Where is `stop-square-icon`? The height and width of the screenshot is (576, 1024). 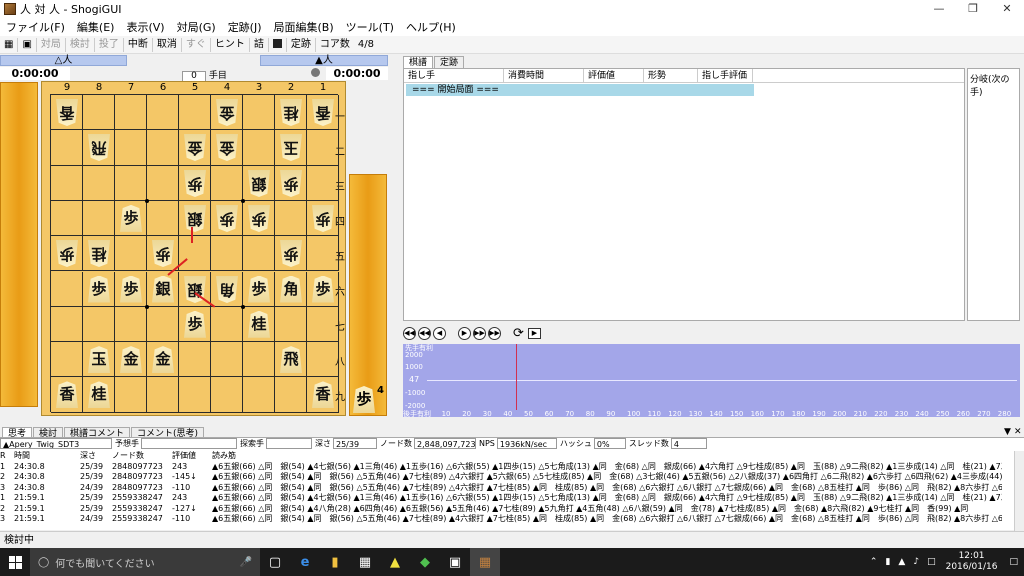 stop-square-icon is located at coordinates (278, 44).